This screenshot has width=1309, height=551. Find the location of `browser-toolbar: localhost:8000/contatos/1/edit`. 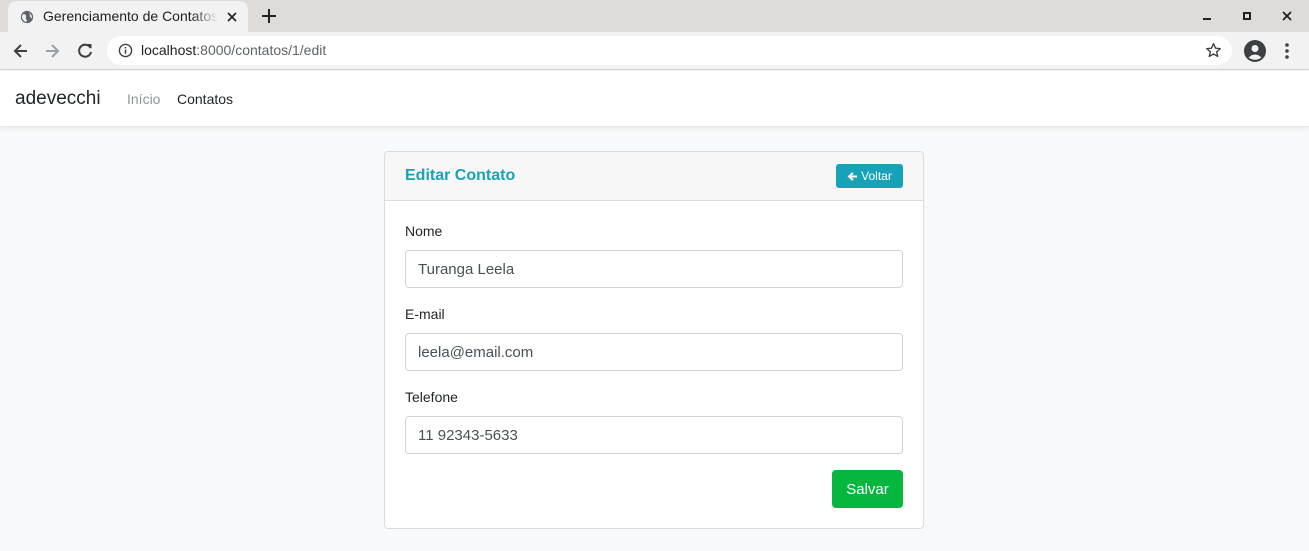

browser-toolbar: localhost:8000/contatos/1/edit is located at coordinates (654, 51).